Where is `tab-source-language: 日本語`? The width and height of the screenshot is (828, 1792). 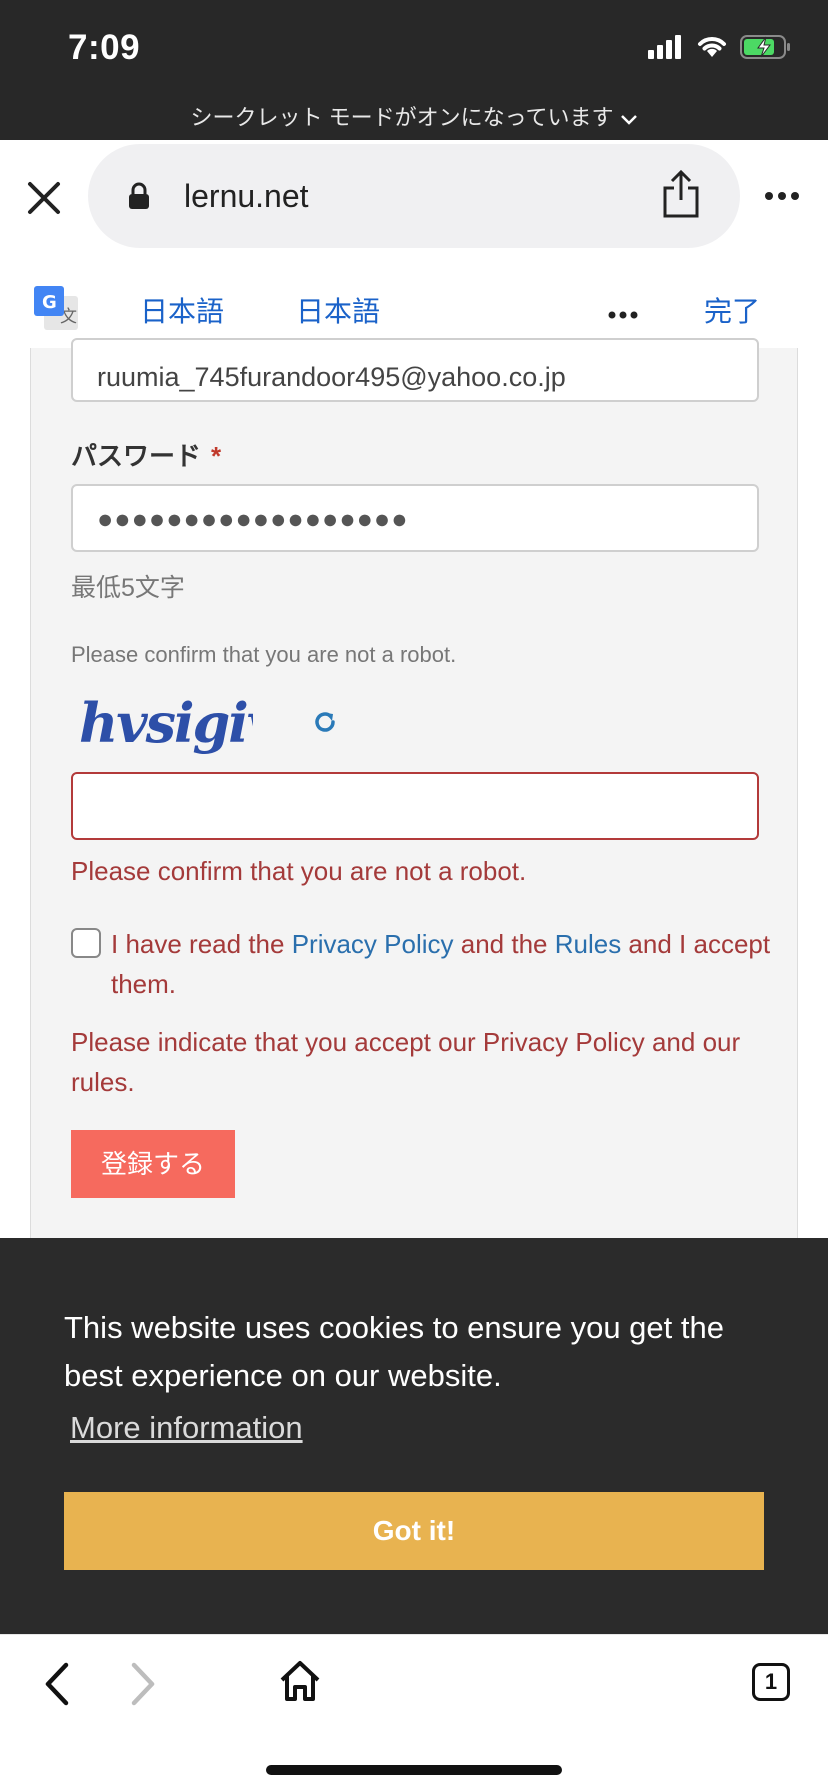
tab-source-language: 日本語 is located at coordinates (182, 310).